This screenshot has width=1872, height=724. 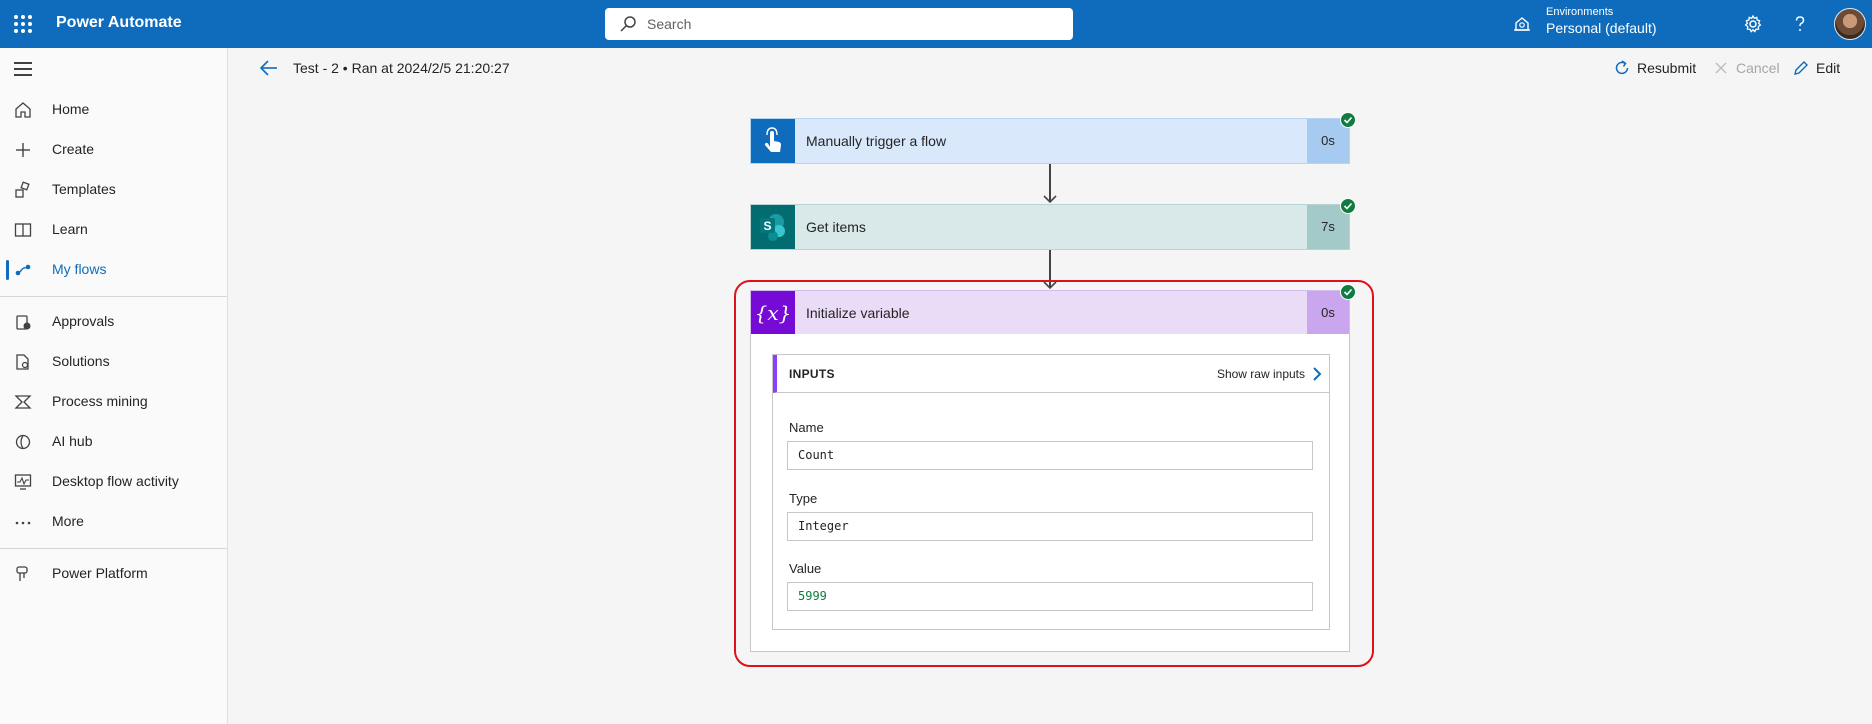 What do you see at coordinates (1758, 68) in the screenshot?
I see `cancel-label: Cancel` at bounding box center [1758, 68].